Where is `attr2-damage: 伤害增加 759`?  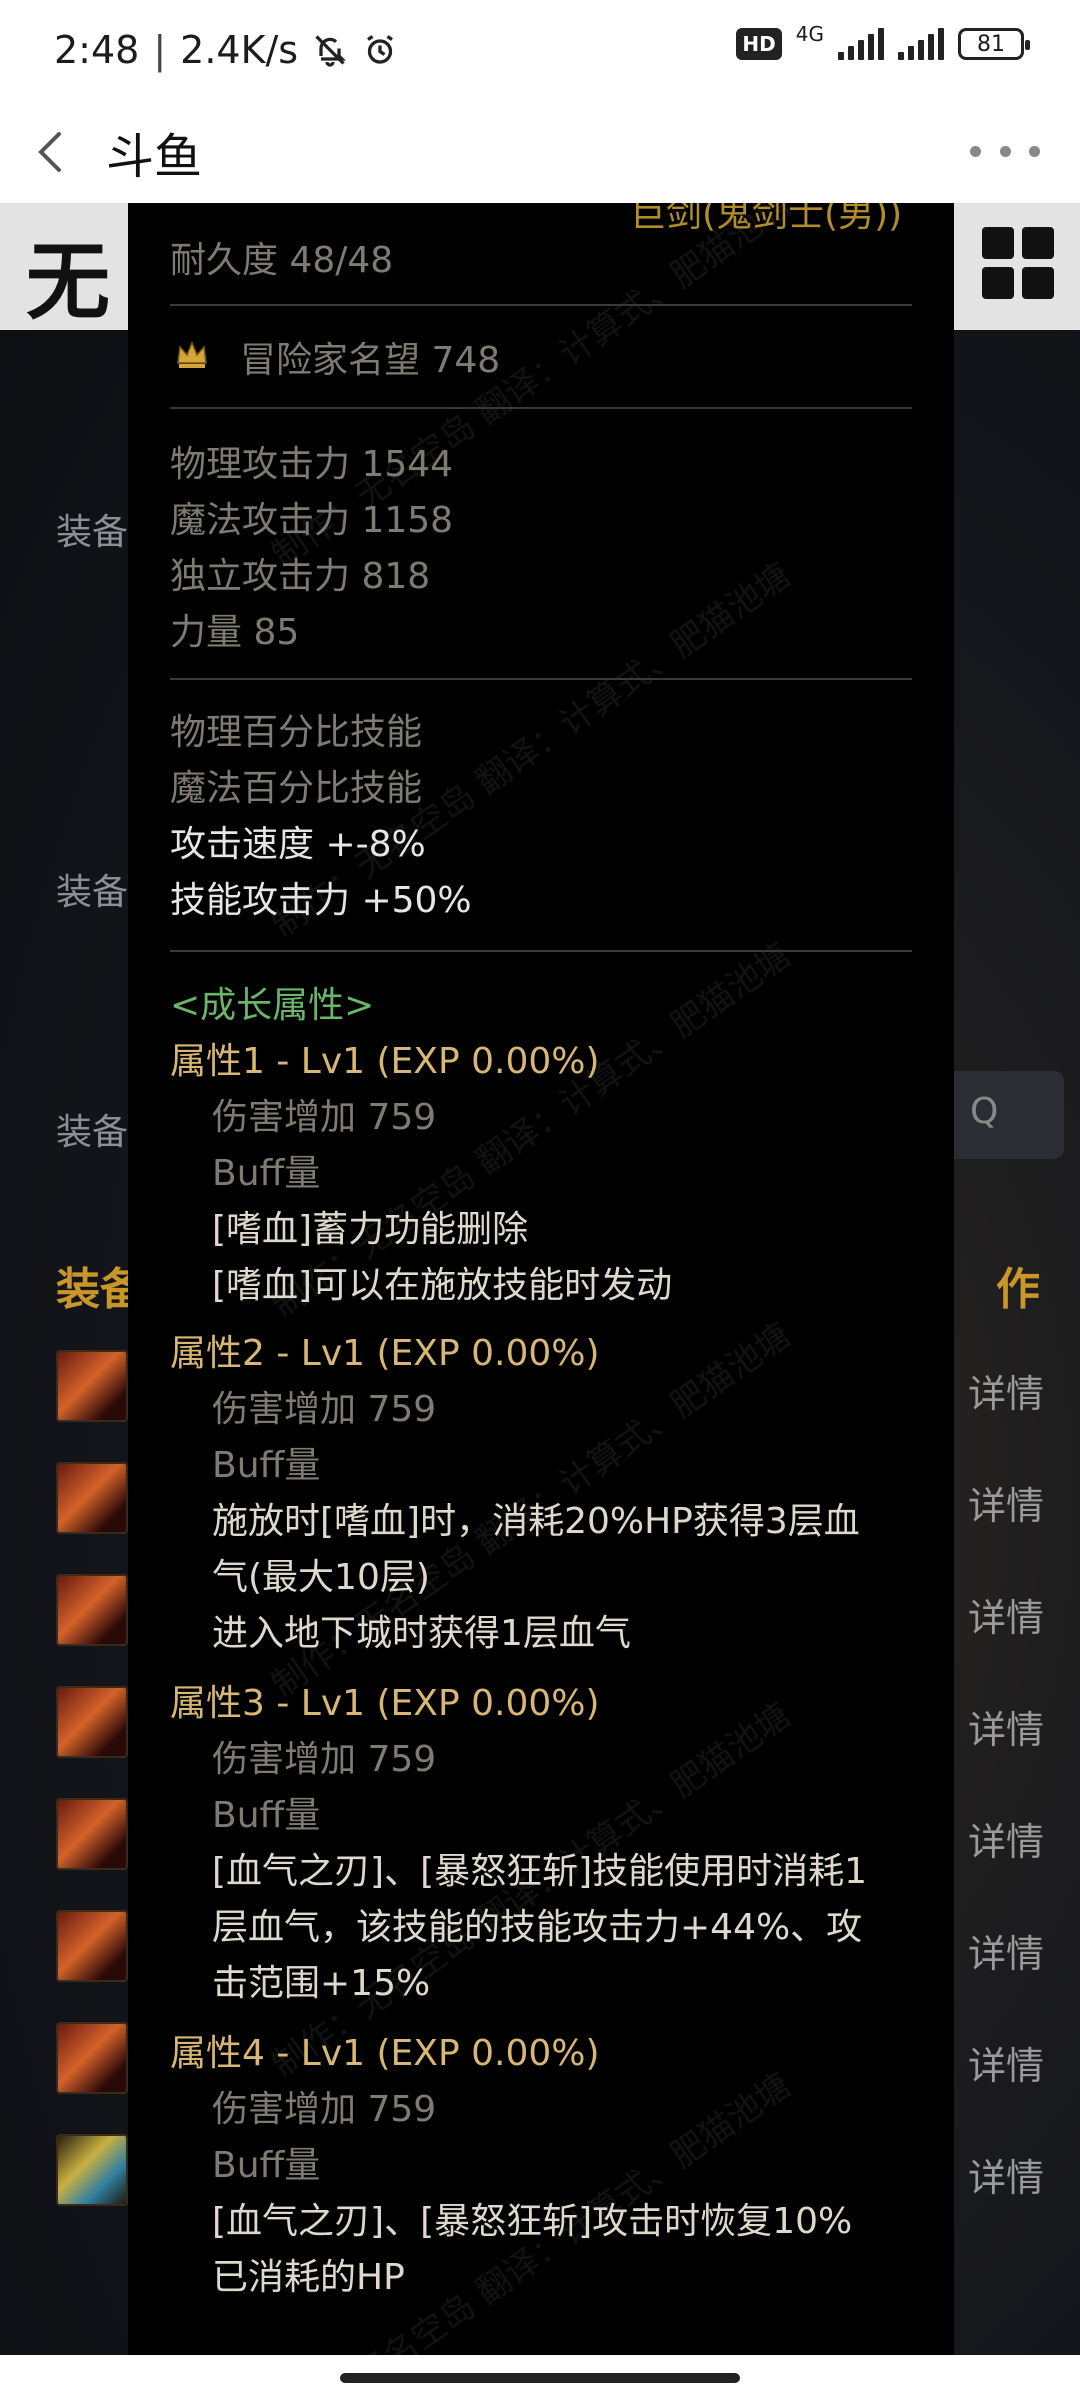 attr2-damage: 伤害增加 759 is located at coordinates (324, 1409).